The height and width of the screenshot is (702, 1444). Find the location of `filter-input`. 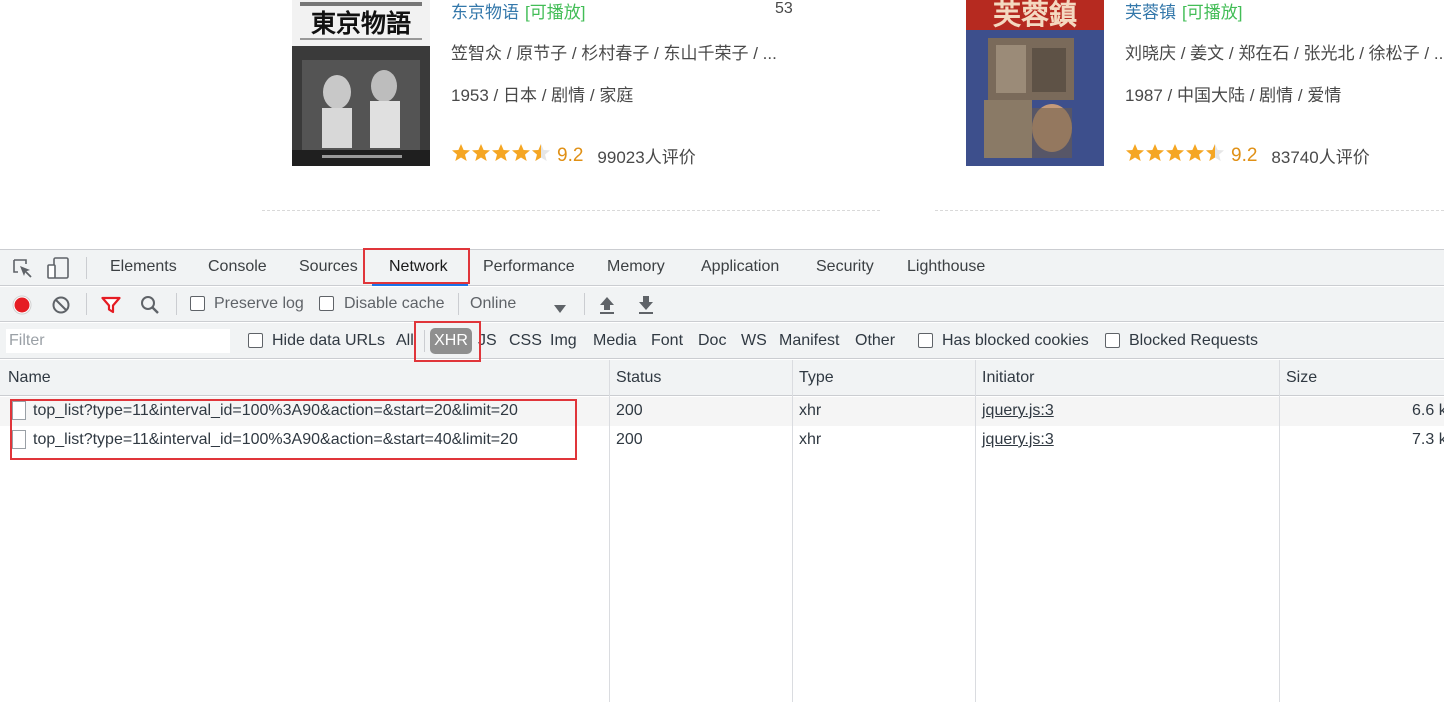

filter-input is located at coordinates (118, 341).